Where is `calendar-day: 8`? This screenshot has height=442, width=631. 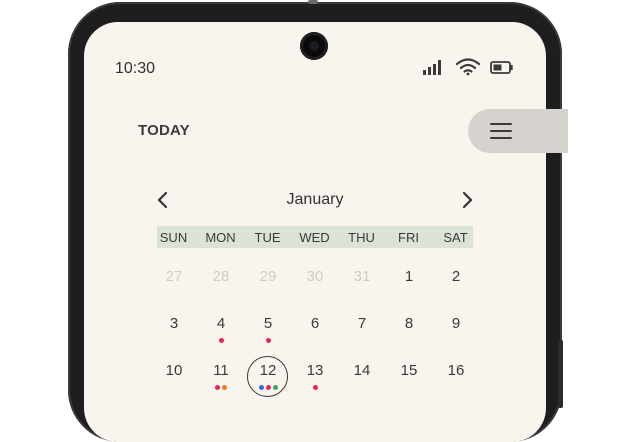
calendar-day: 8 is located at coordinates (409, 328).